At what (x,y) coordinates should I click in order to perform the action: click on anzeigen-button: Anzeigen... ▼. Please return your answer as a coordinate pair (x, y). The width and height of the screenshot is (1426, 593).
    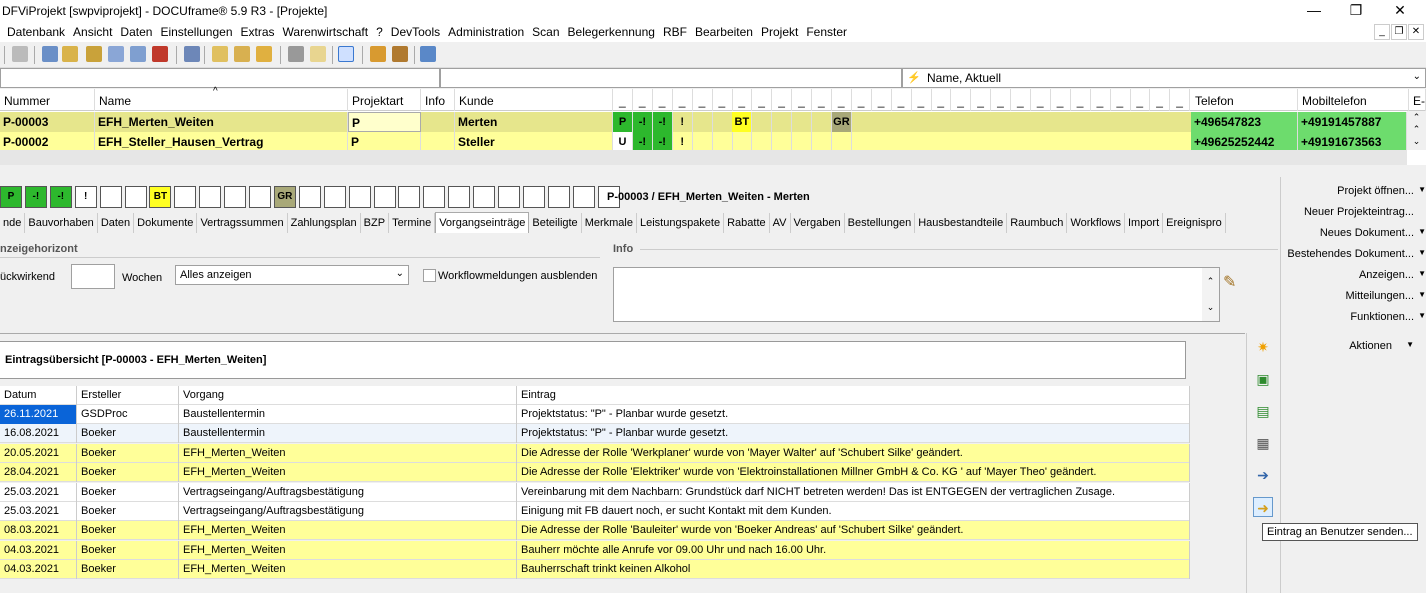
    Looking at the image, I should click on (1392, 275).